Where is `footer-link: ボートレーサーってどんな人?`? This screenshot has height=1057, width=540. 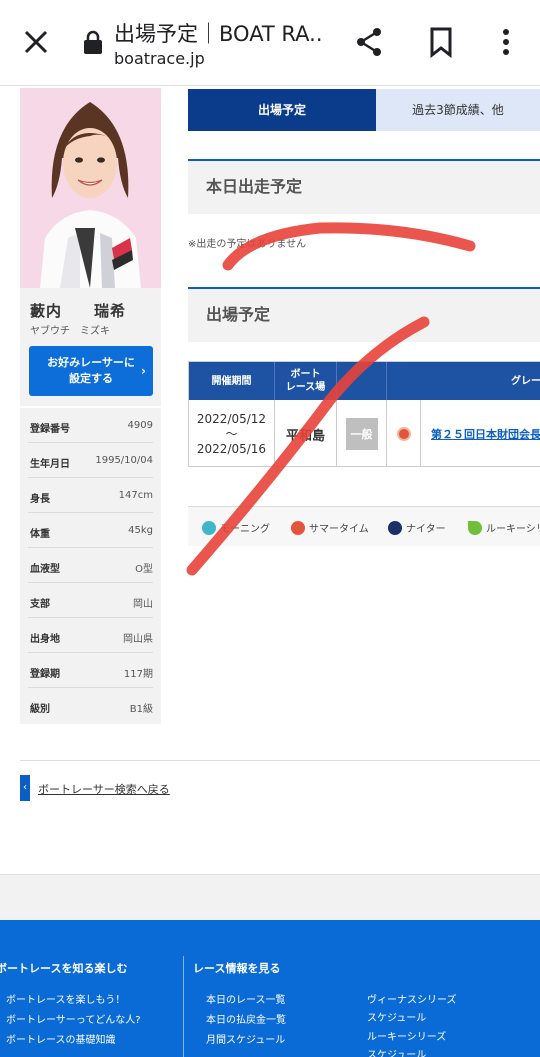
footer-link: ボートレーサーってどんな人? is located at coordinates (73, 1018).